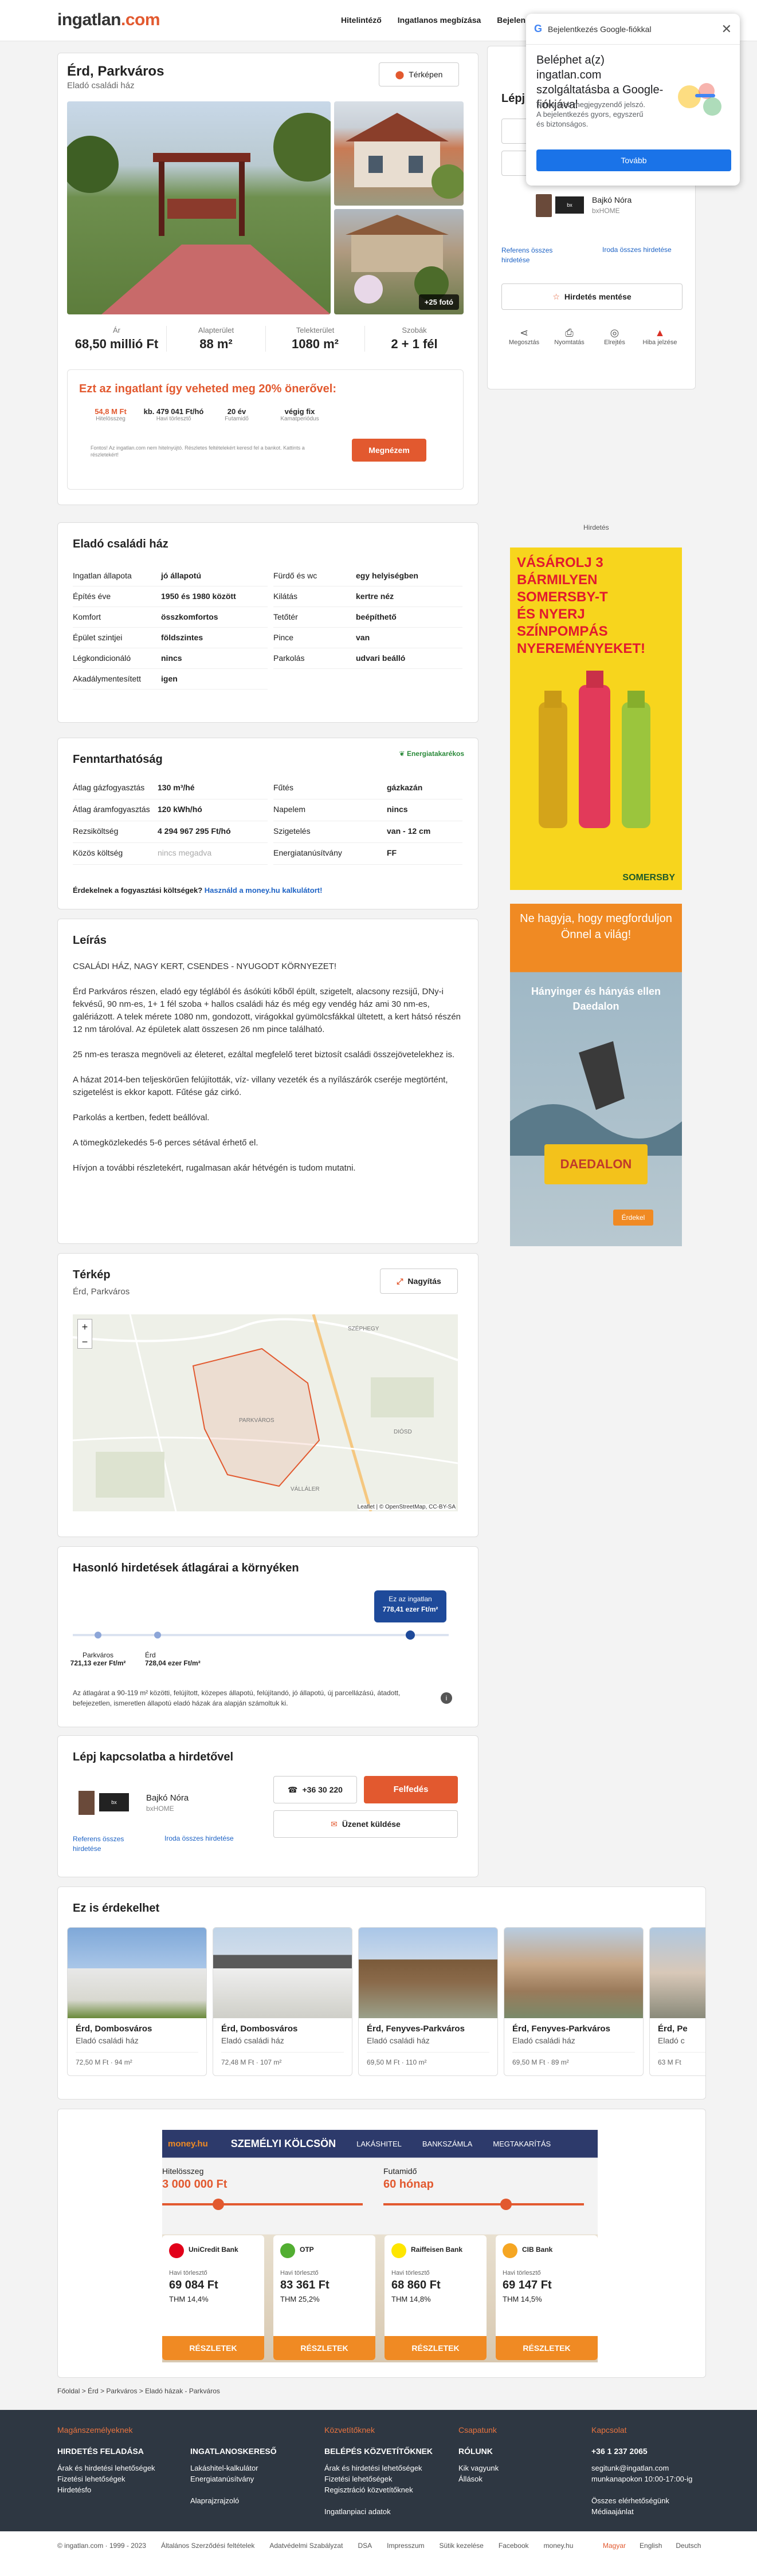 This screenshot has height=2576, width=757. I want to click on footer-bottom-link: DSA, so click(365, 2546).